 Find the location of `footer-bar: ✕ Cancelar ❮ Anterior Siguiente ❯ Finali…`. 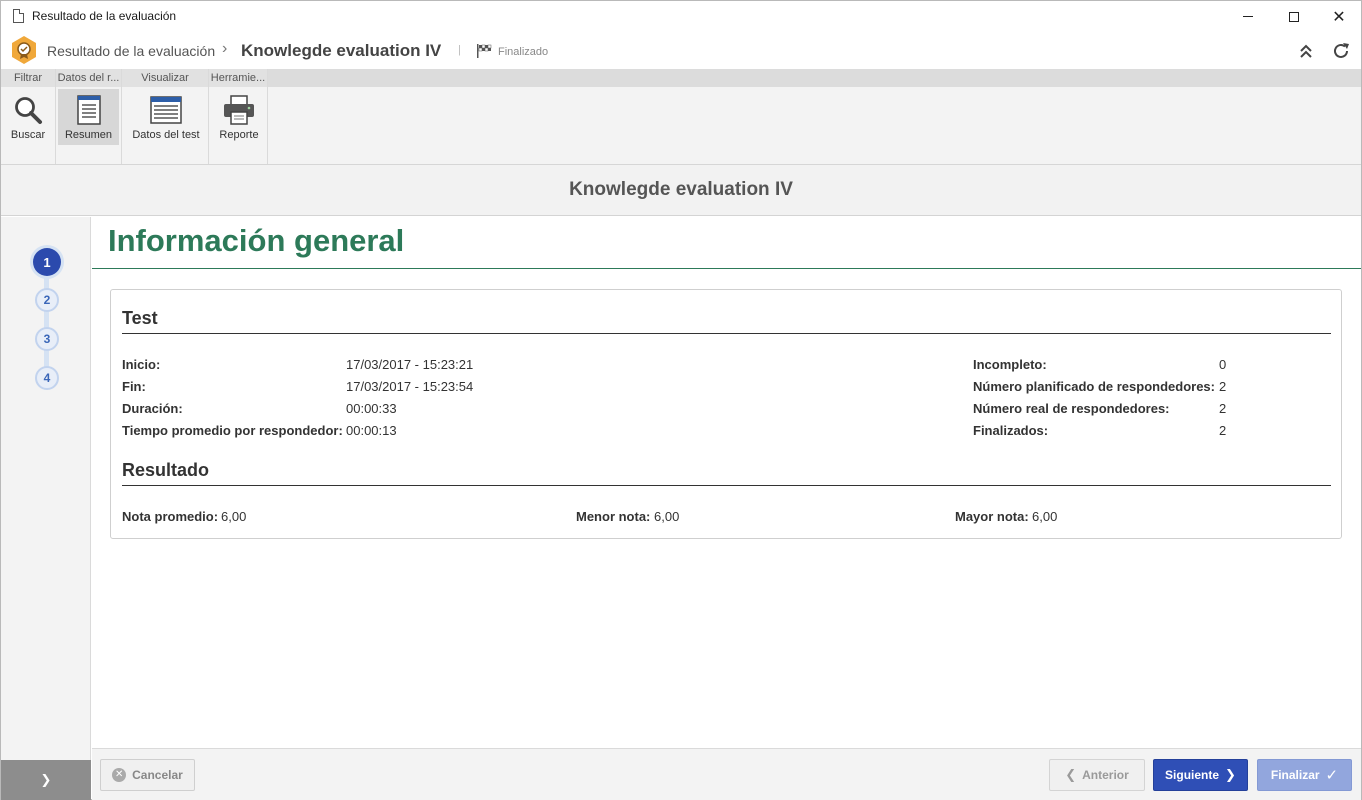

footer-bar: ✕ Cancelar ❮ Anterior Siguiente ❯ Finali… is located at coordinates (726, 774).